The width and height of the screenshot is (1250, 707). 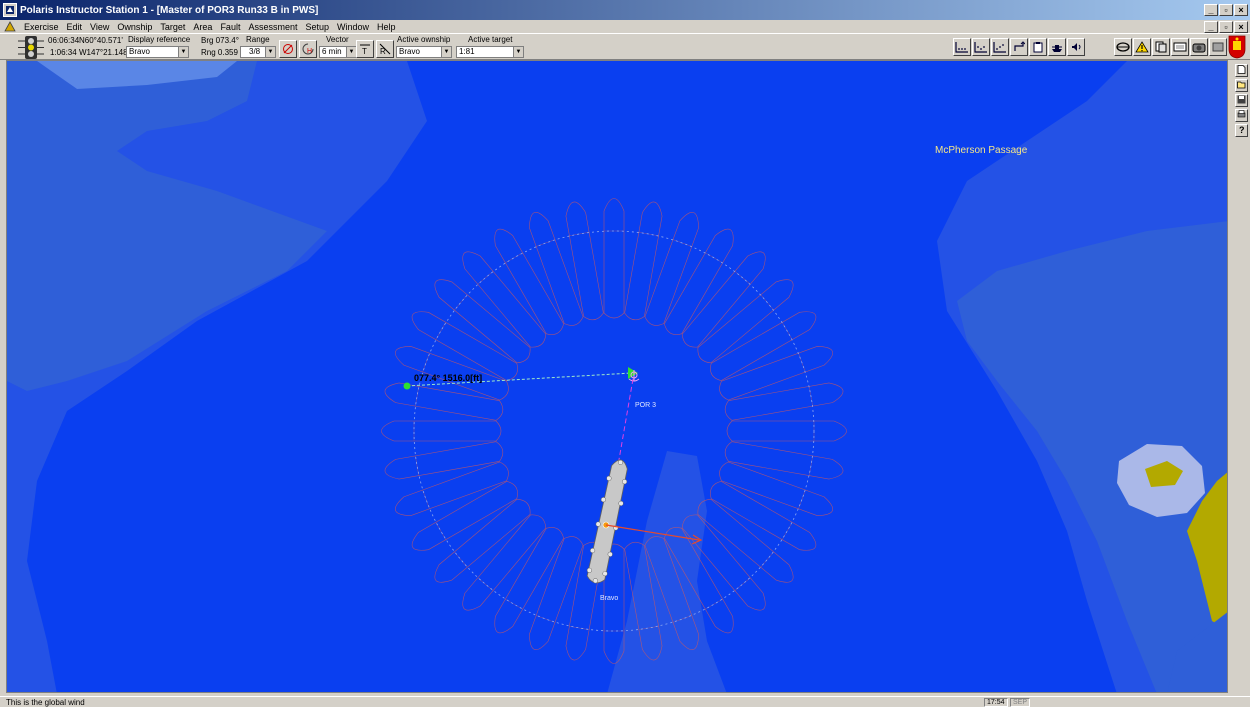 What do you see at coordinates (338, 52) in the screenshot?
I see `vector-select: 6 min ▼` at bounding box center [338, 52].